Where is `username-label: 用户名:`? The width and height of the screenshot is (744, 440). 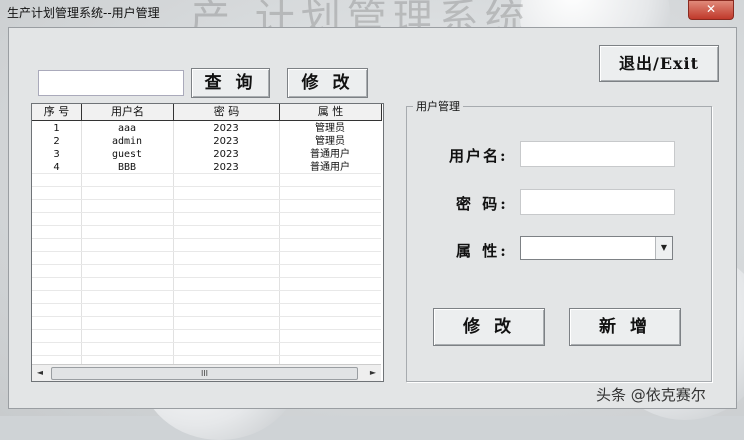 username-label: 用户名: is located at coordinates (478, 156).